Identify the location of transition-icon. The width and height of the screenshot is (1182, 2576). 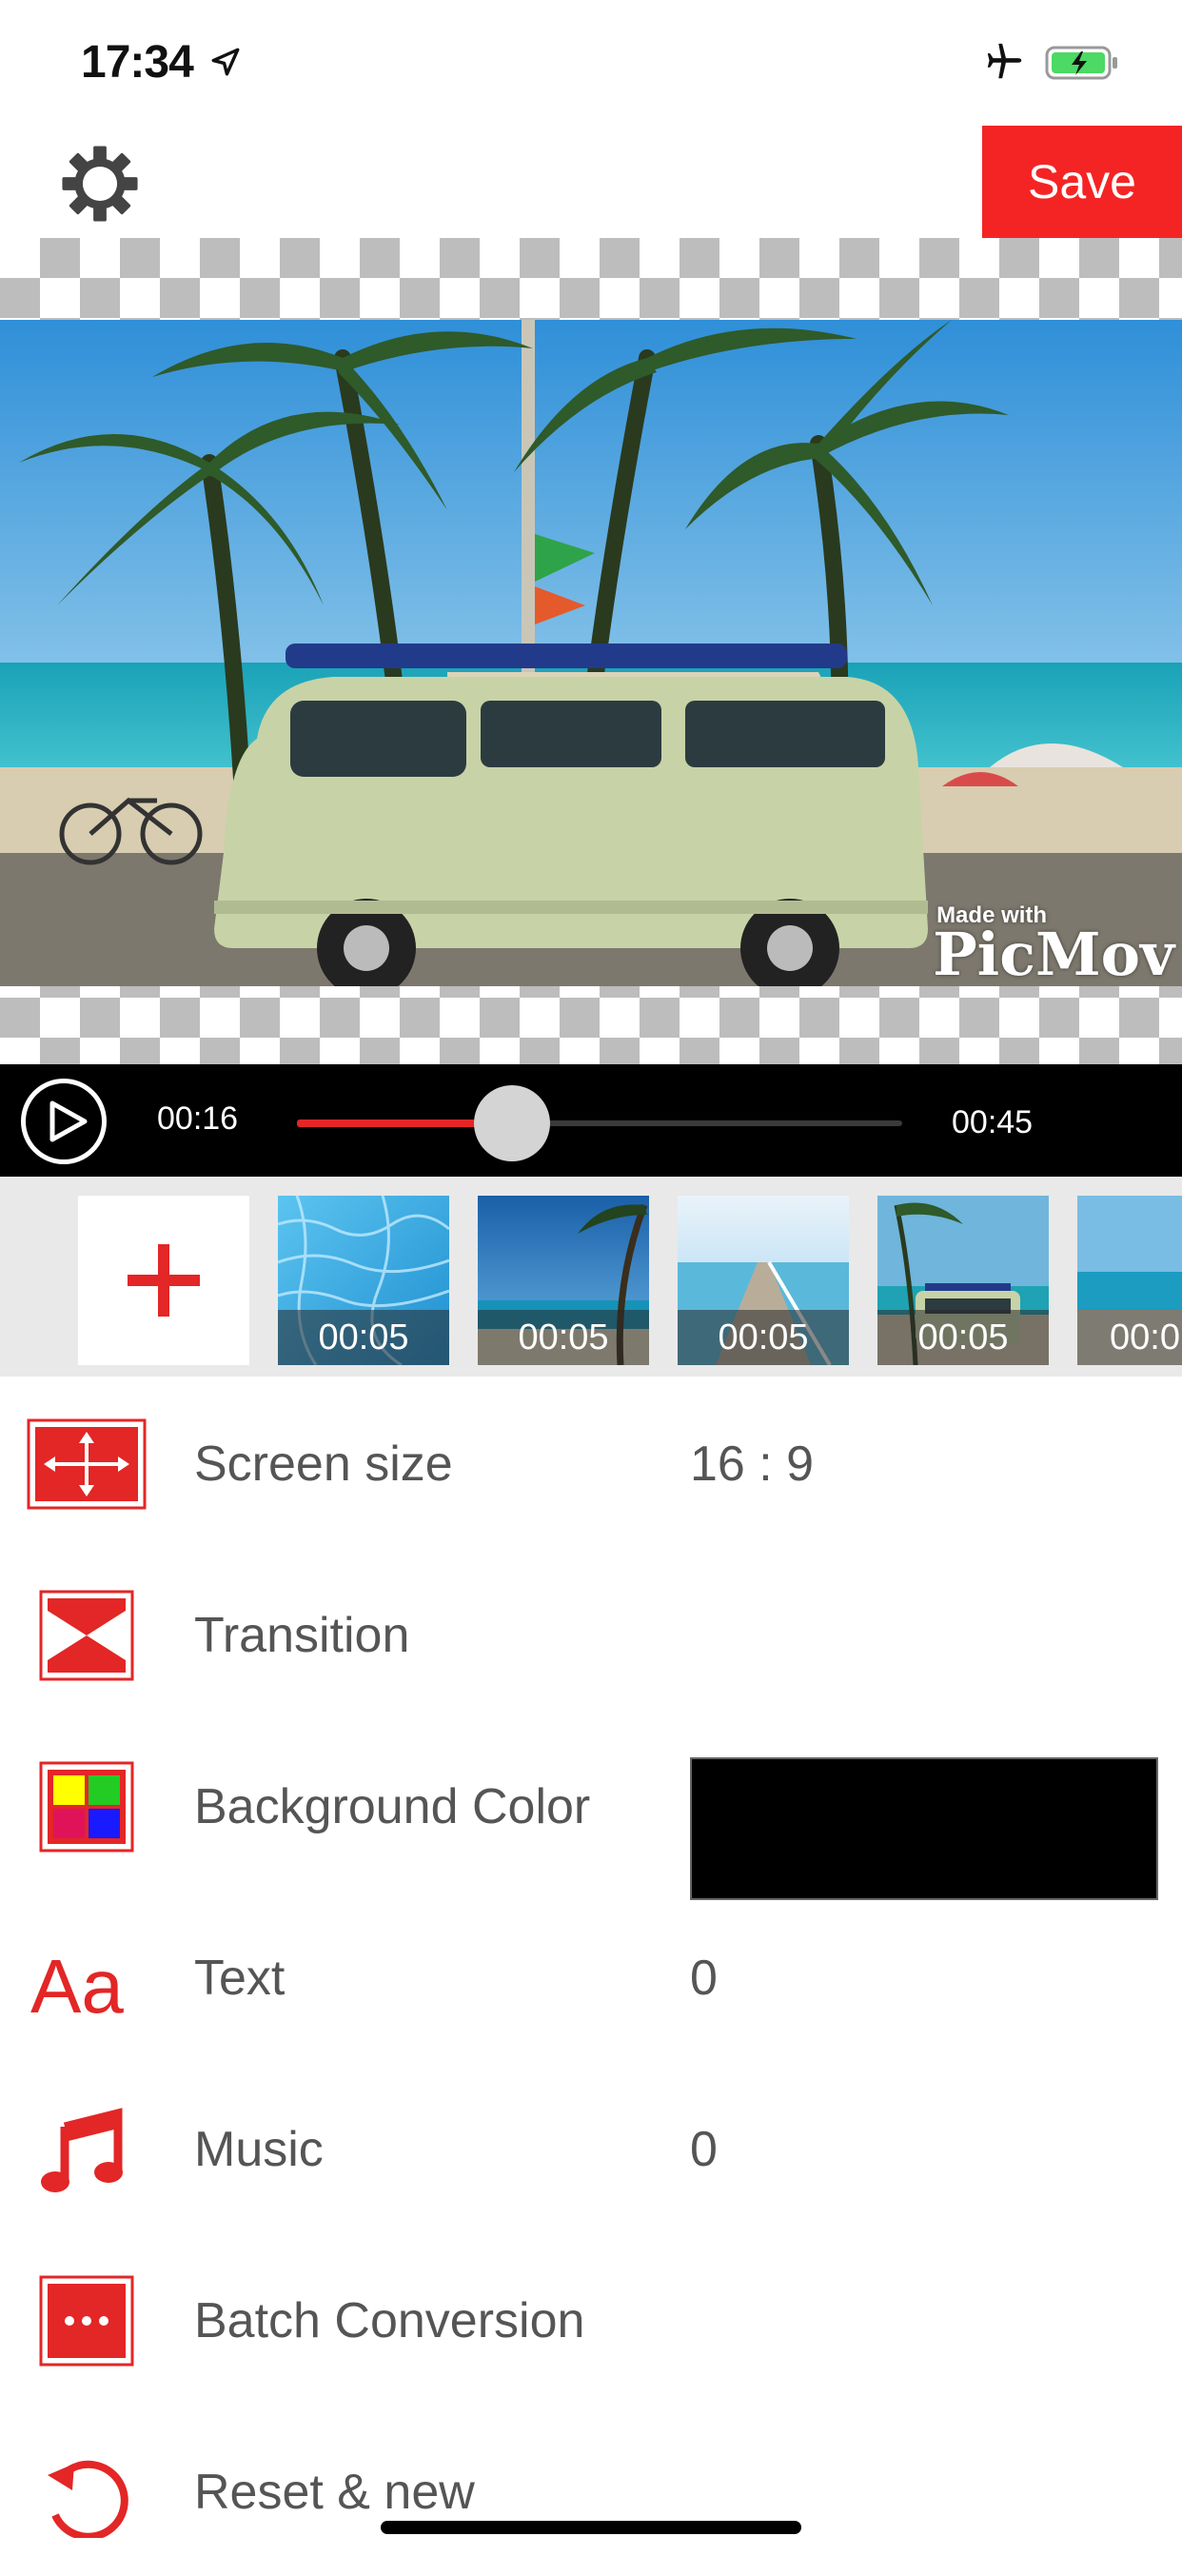
(86, 1635).